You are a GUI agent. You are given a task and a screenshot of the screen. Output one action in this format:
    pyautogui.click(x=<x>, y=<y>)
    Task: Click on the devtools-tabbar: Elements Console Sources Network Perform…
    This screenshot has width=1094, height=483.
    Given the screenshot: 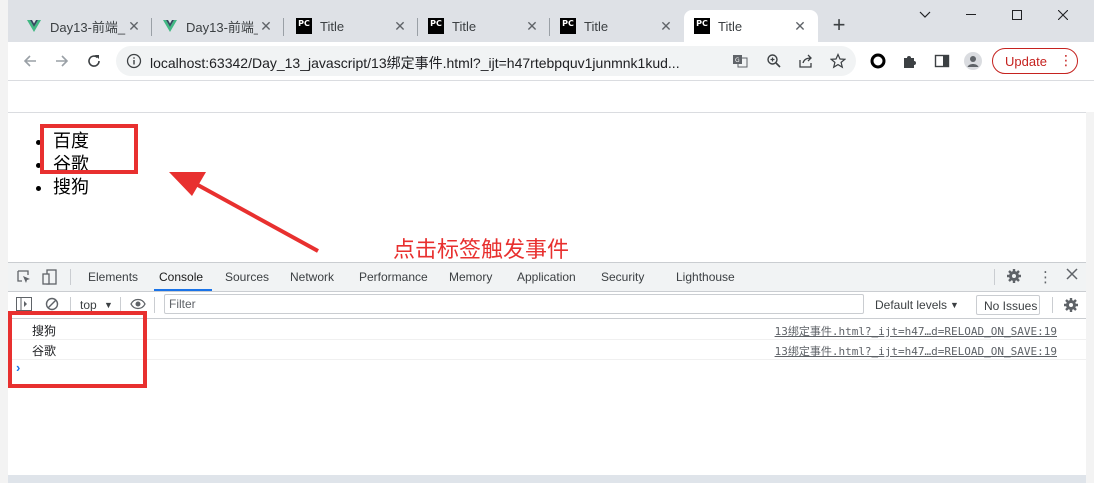 What is the action you would take?
    pyautogui.click(x=547, y=277)
    